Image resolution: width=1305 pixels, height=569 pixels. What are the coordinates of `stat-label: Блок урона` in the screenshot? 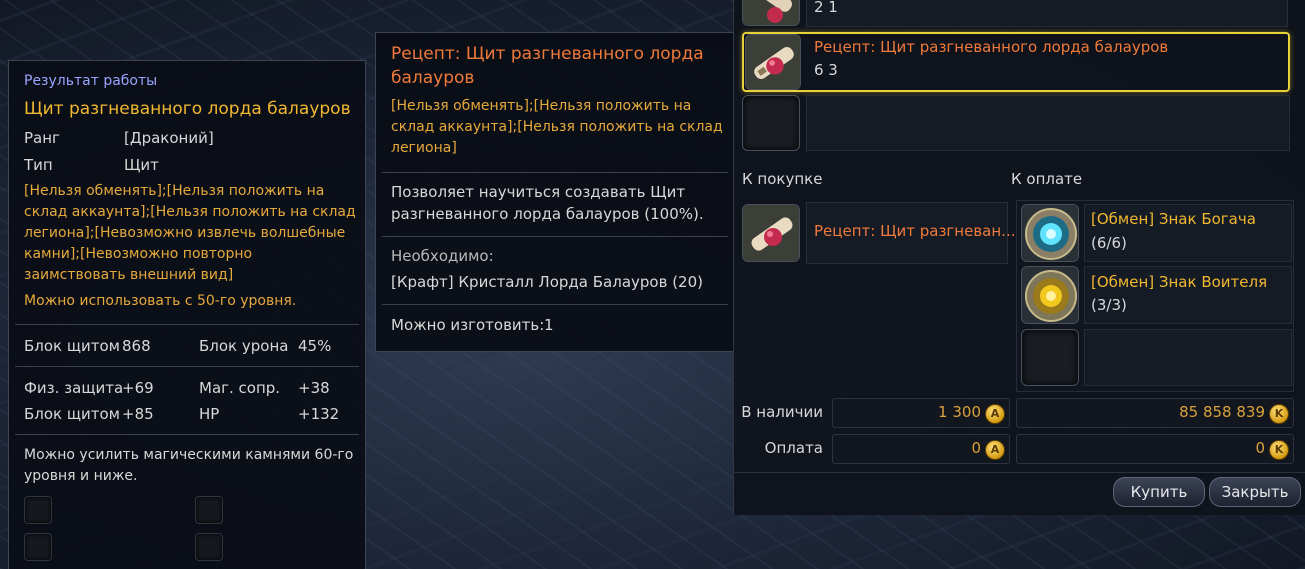 It's located at (244, 346).